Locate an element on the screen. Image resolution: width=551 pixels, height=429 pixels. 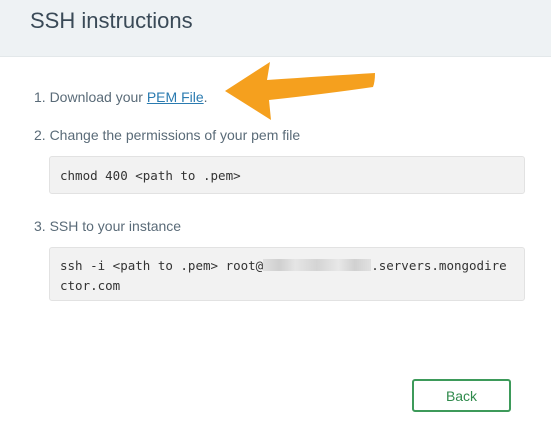
chmod-command-block: chmod 400 <path to .pem> is located at coordinates (287, 175).